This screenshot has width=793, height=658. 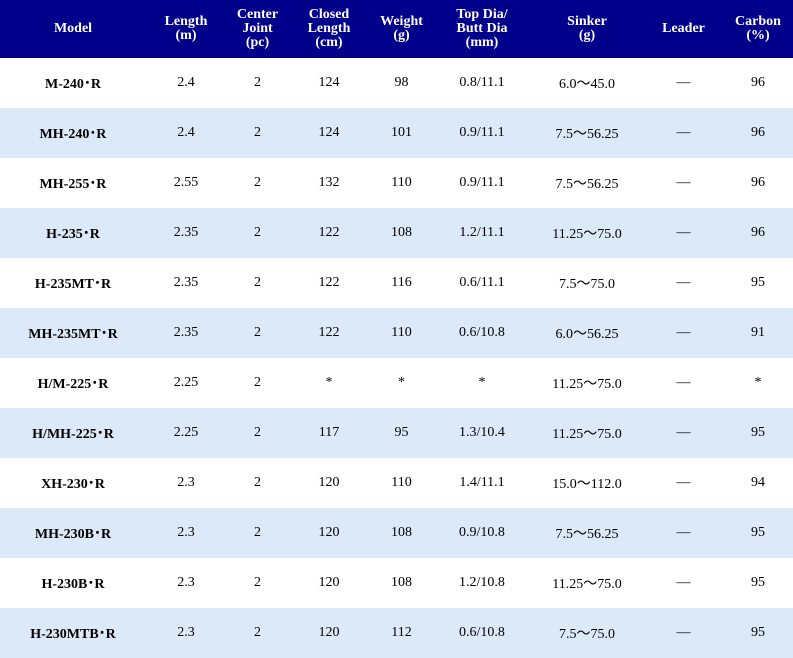 What do you see at coordinates (73, 233) in the screenshot?
I see `cell-model: H-235･R` at bounding box center [73, 233].